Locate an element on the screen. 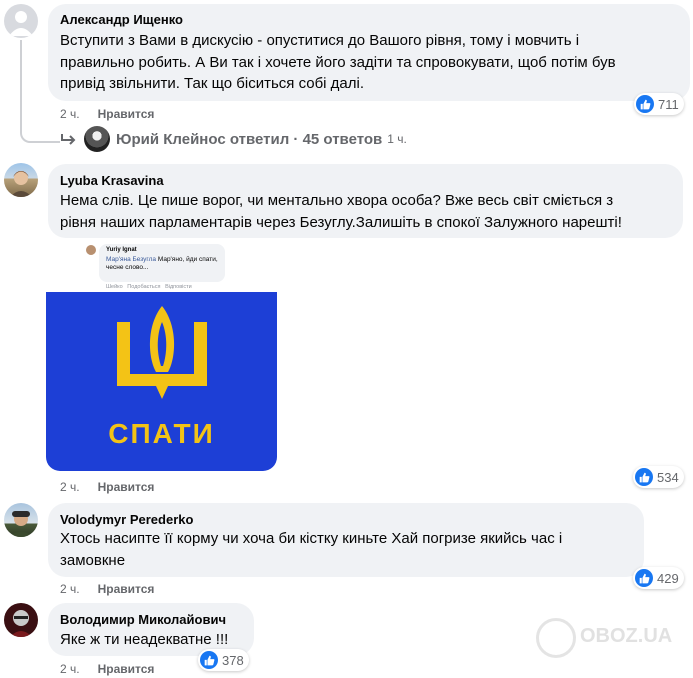  inner-action: Шейко is located at coordinates (114, 287).